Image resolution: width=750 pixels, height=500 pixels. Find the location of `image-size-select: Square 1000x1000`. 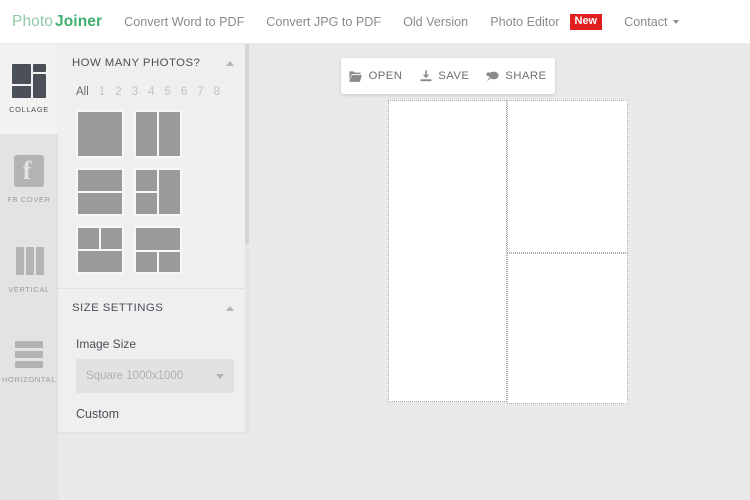

image-size-select: Square 1000x1000 is located at coordinates (155, 376).